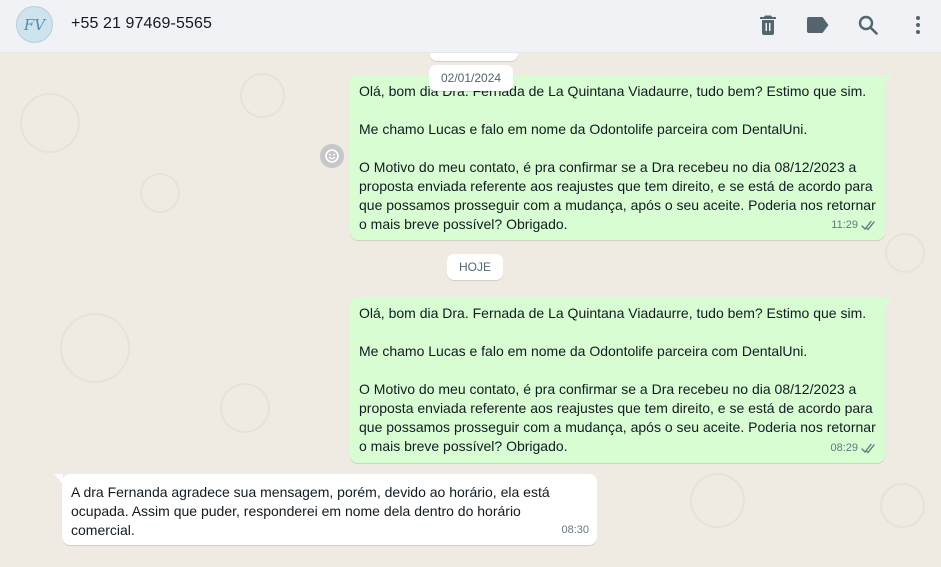 The width and height of the screenshot is (941, 567). What do you see at coordinates (868, 25) in the screenshot?
I see `search-icon` at bounding box center [868, 25].